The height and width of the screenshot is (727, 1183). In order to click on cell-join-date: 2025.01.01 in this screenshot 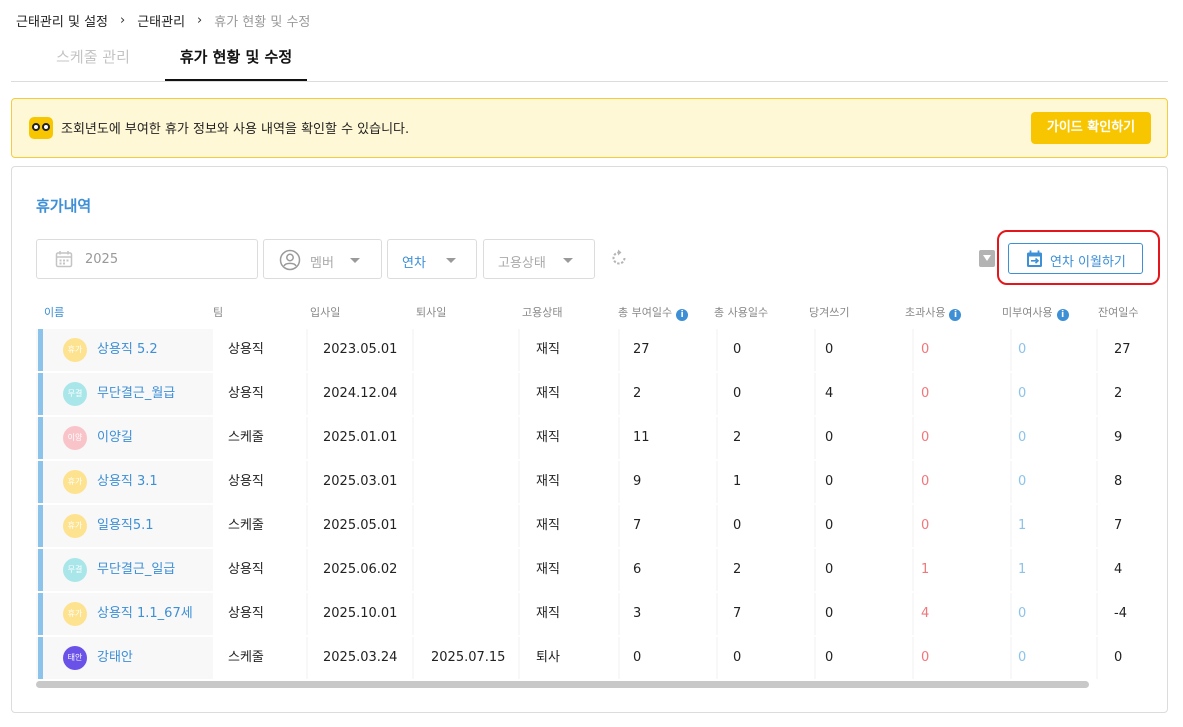, I will do `click(360, 438)`.